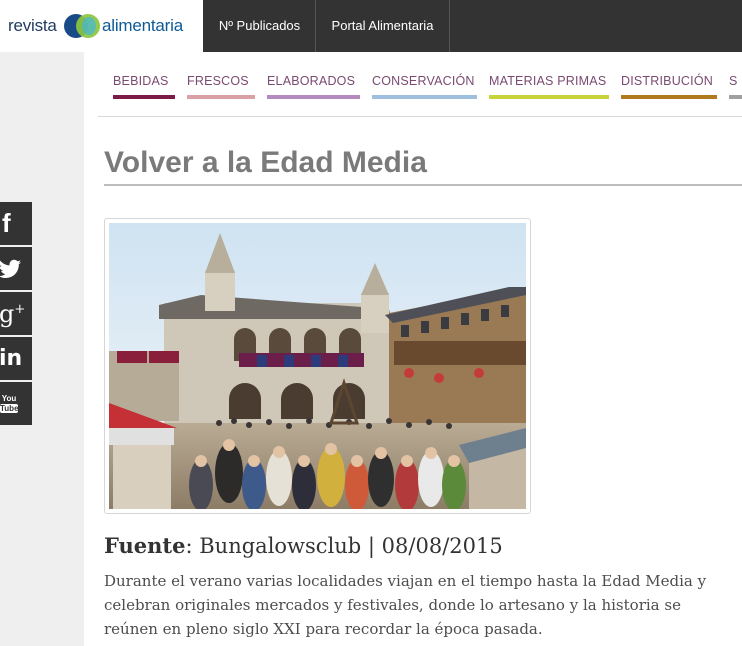 Image resolution: width=742 pixels, height=646 pixels. I want to click on category-elaborados: ELABORADOS, so click(313, 87).